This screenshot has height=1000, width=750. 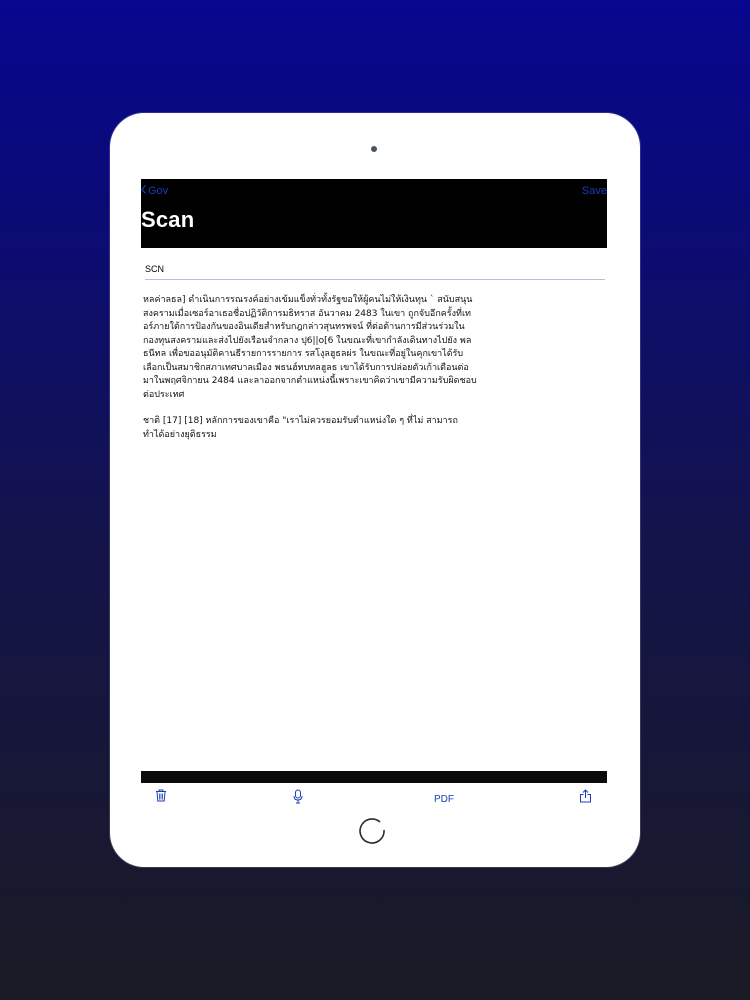 I want to click on back-button-label: Gov, so click(x=158, y=191).